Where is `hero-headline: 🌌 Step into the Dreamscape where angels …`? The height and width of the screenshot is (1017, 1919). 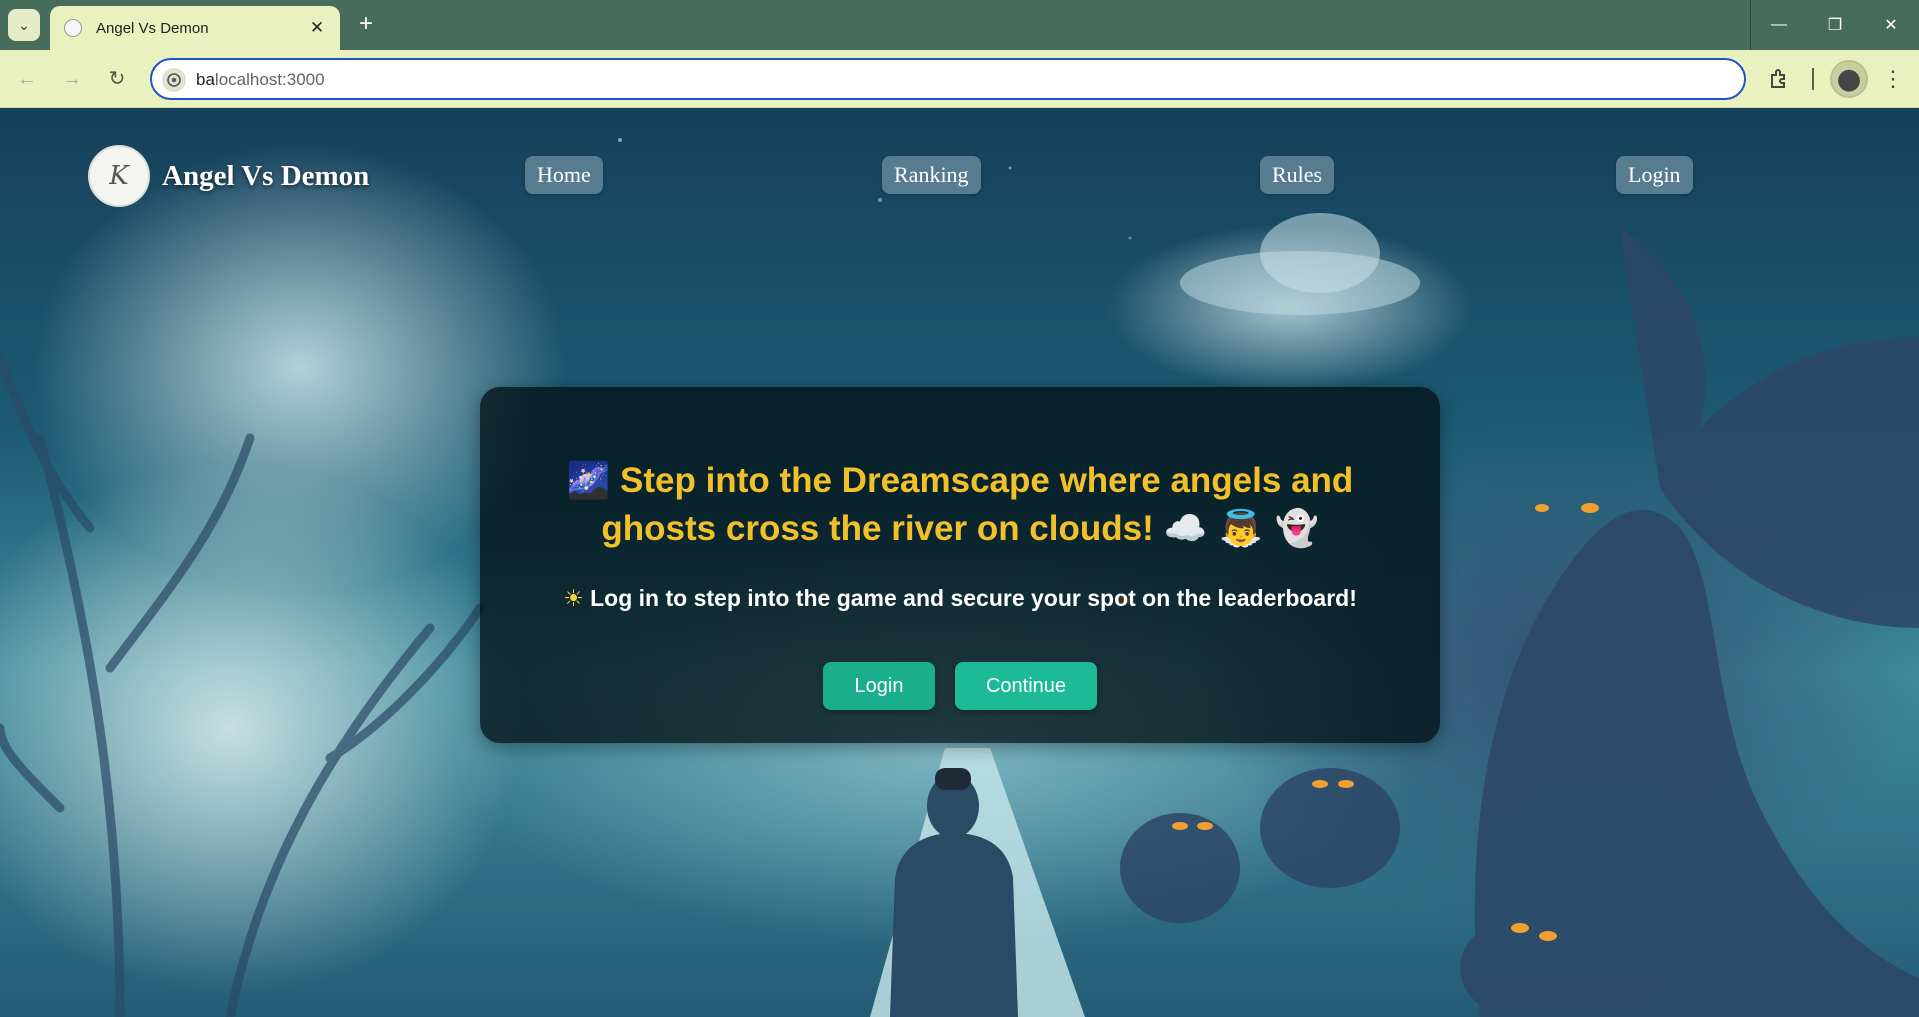
hero-headline: 🌌 Step into the Dreamscape where angels … is located at coordinates (960, 505).